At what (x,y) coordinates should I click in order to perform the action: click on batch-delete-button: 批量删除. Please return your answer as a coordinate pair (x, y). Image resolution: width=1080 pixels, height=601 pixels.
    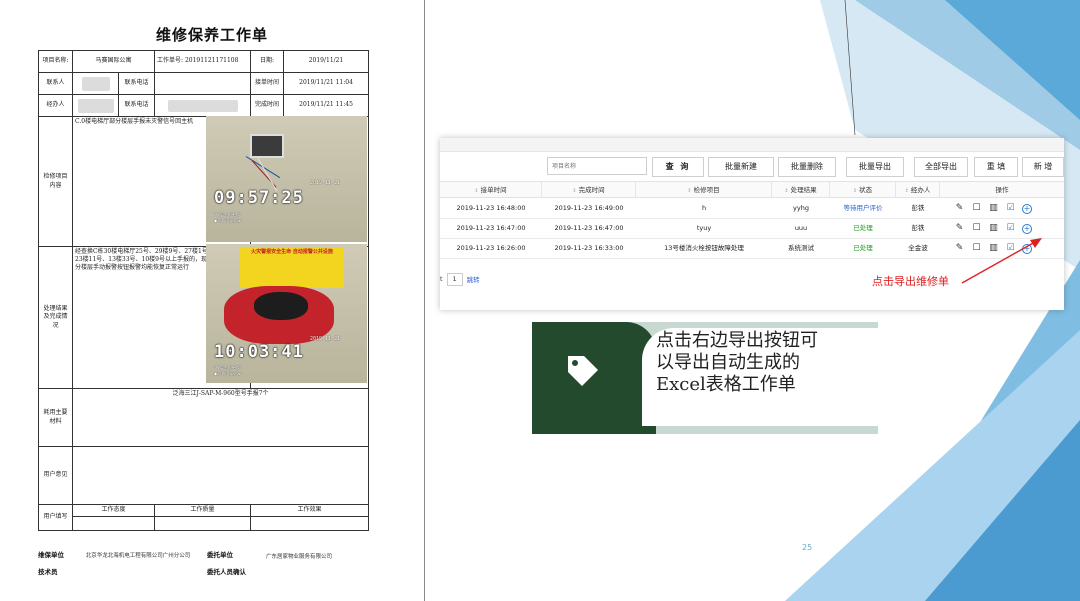
    Looking at the image, I should click on (807, 167).